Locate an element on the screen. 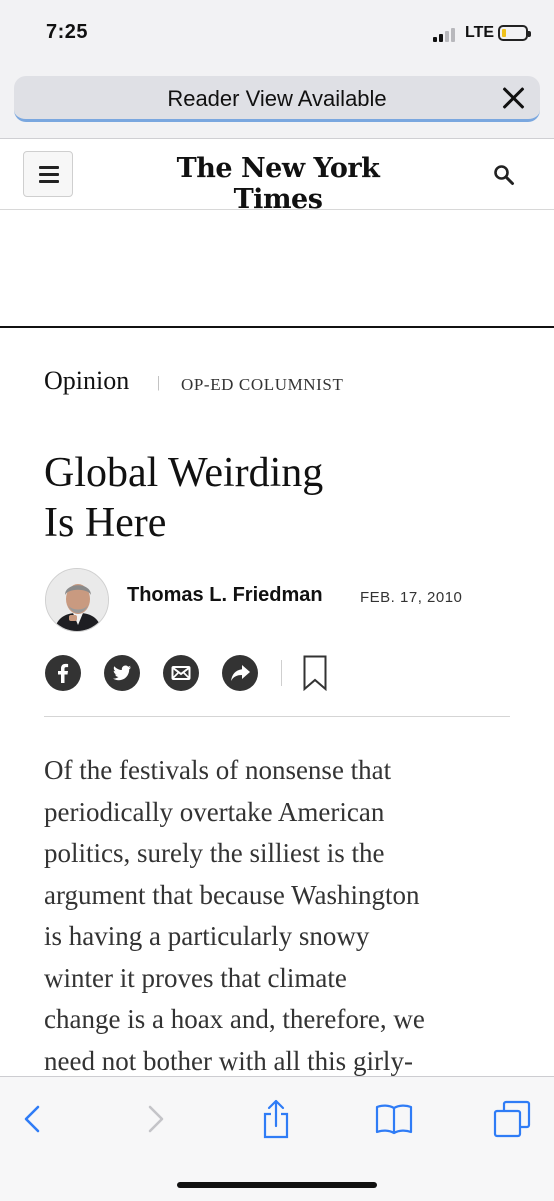 This screenshot has height=1201, width=554. body-line: argument that because Washington is located at coordinates (232, 894).